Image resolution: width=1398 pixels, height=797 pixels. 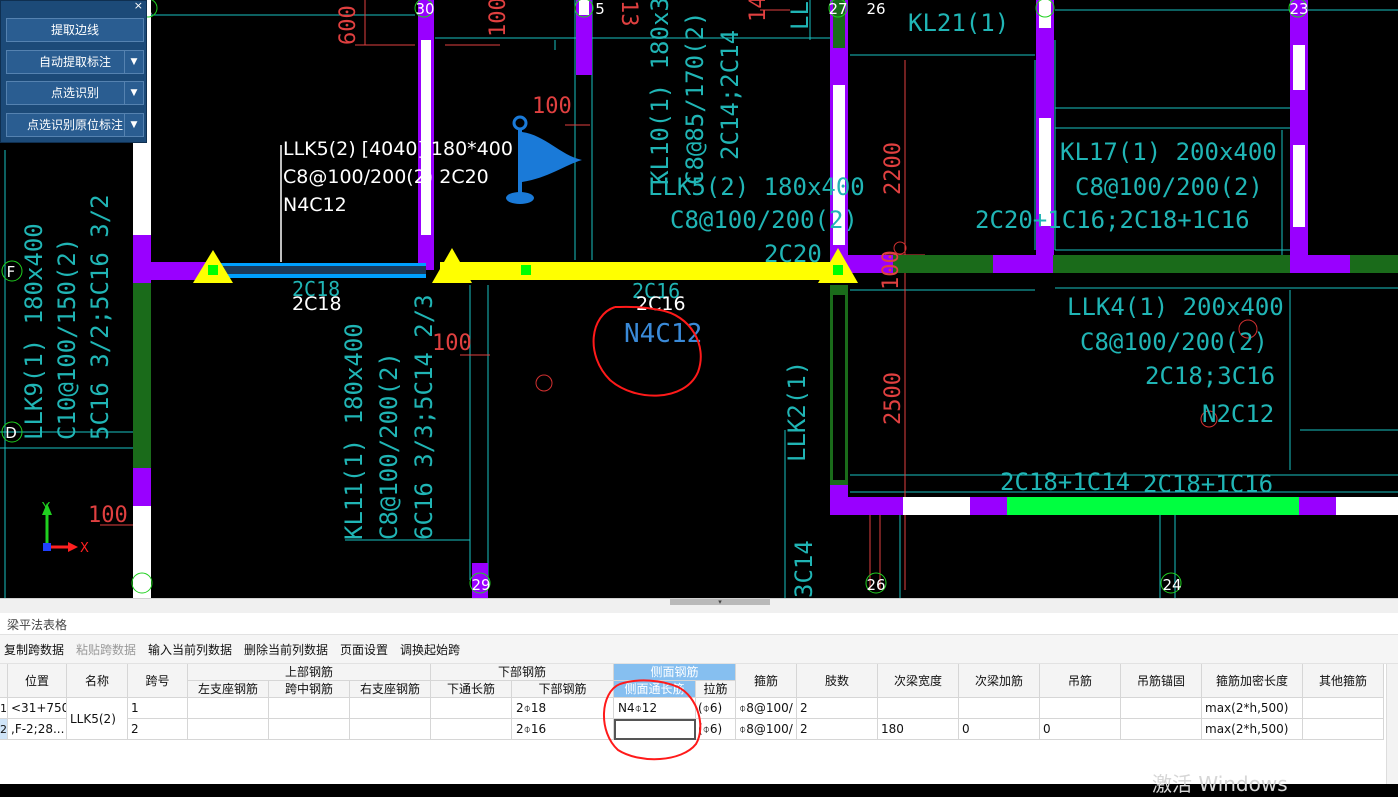 I want to click on cell-sec-width, so click(x=918, y=708).